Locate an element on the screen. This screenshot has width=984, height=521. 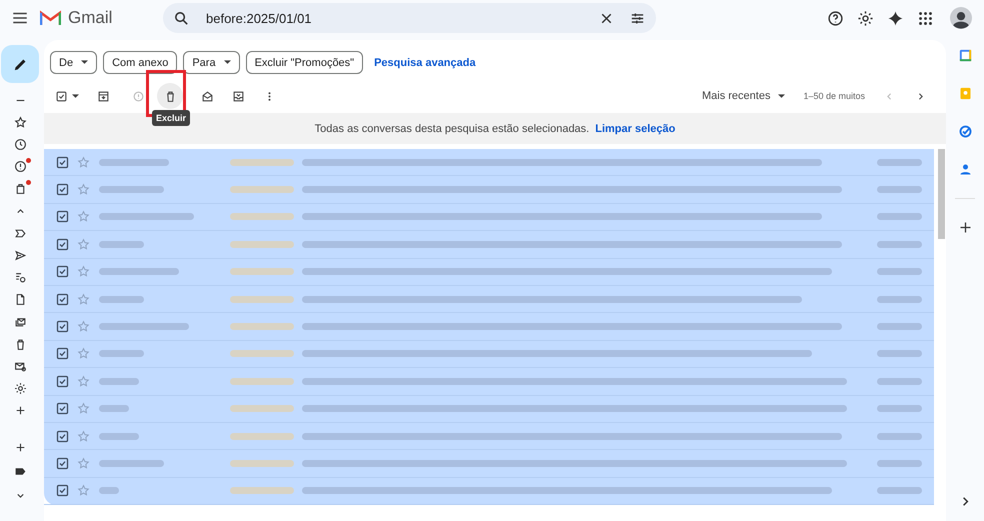
open-envelope-icon is located at coordinates (207, 96).